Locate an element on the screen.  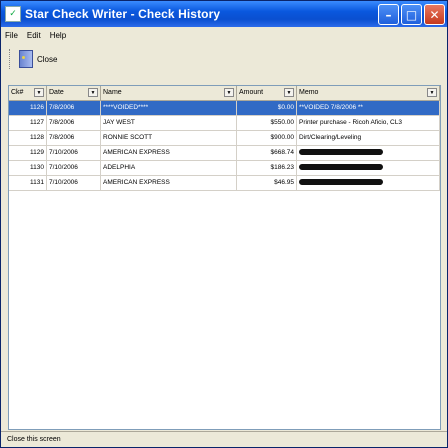
column-header-date: Date ▼ is located at coordinates (74, 93).